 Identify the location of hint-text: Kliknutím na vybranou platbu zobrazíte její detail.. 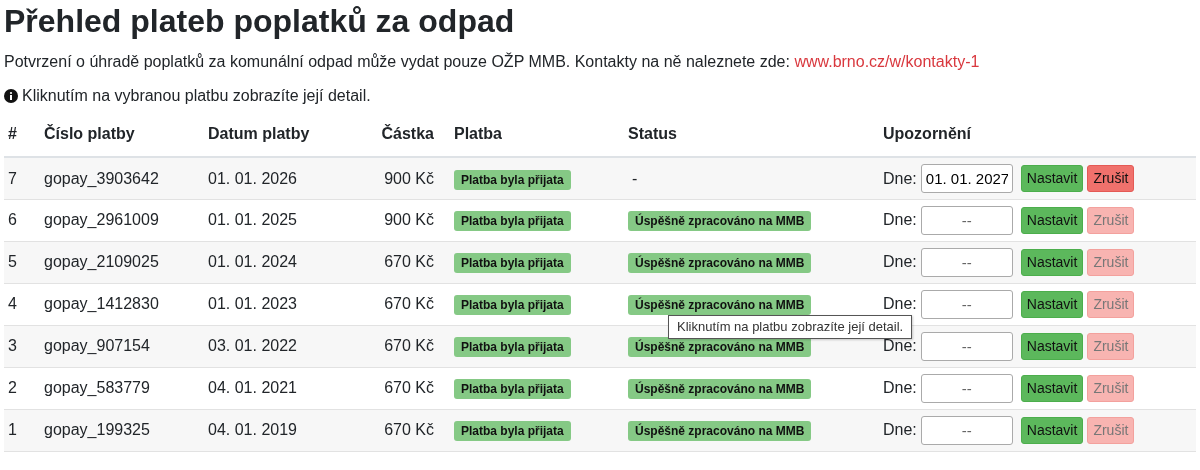
(196, 96).